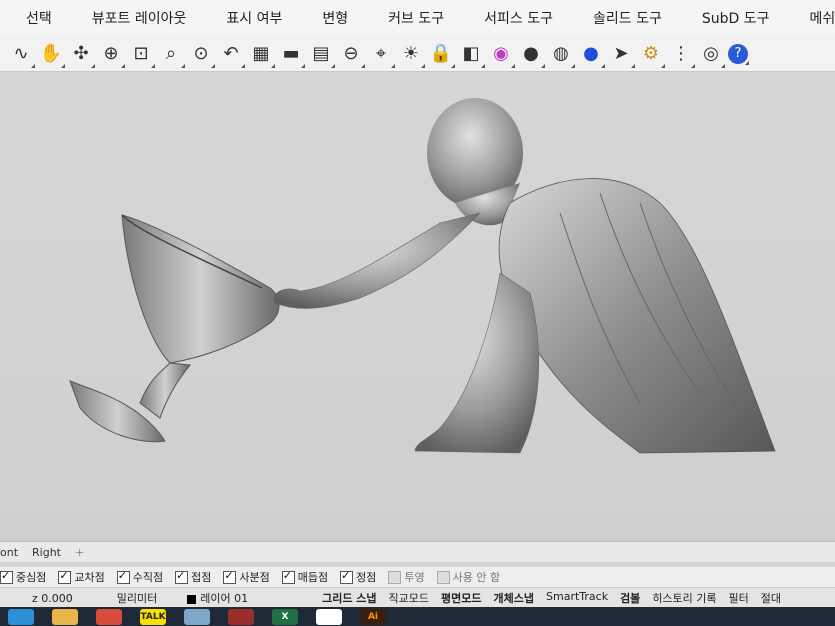  I want to click on zoom-extents-icon: ⌕, so click(171, 54).